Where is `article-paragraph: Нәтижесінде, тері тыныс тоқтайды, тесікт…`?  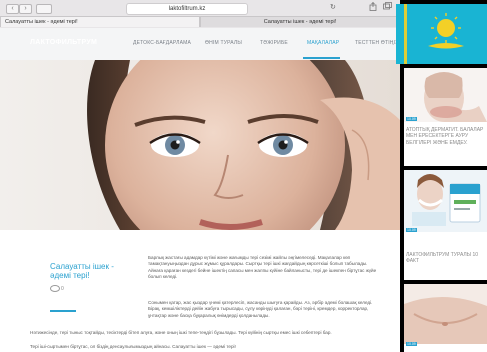 article-paragraph: Нәтижесінде, тері тыныс тоқтайды, тесікт… is located at coordinates (181, 332).